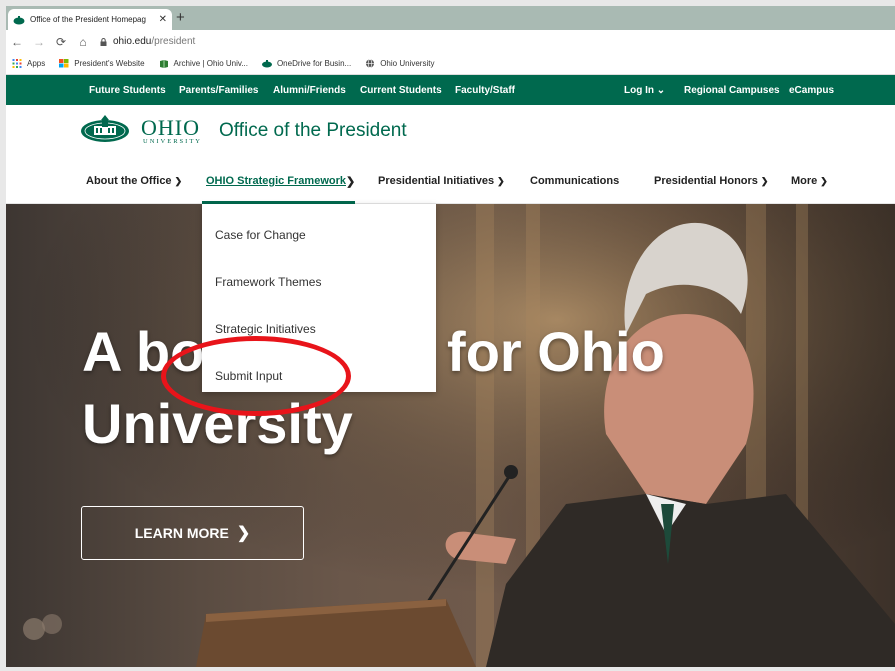  I want to click on util-link-ecampus: eCampus, so click(811, 90).